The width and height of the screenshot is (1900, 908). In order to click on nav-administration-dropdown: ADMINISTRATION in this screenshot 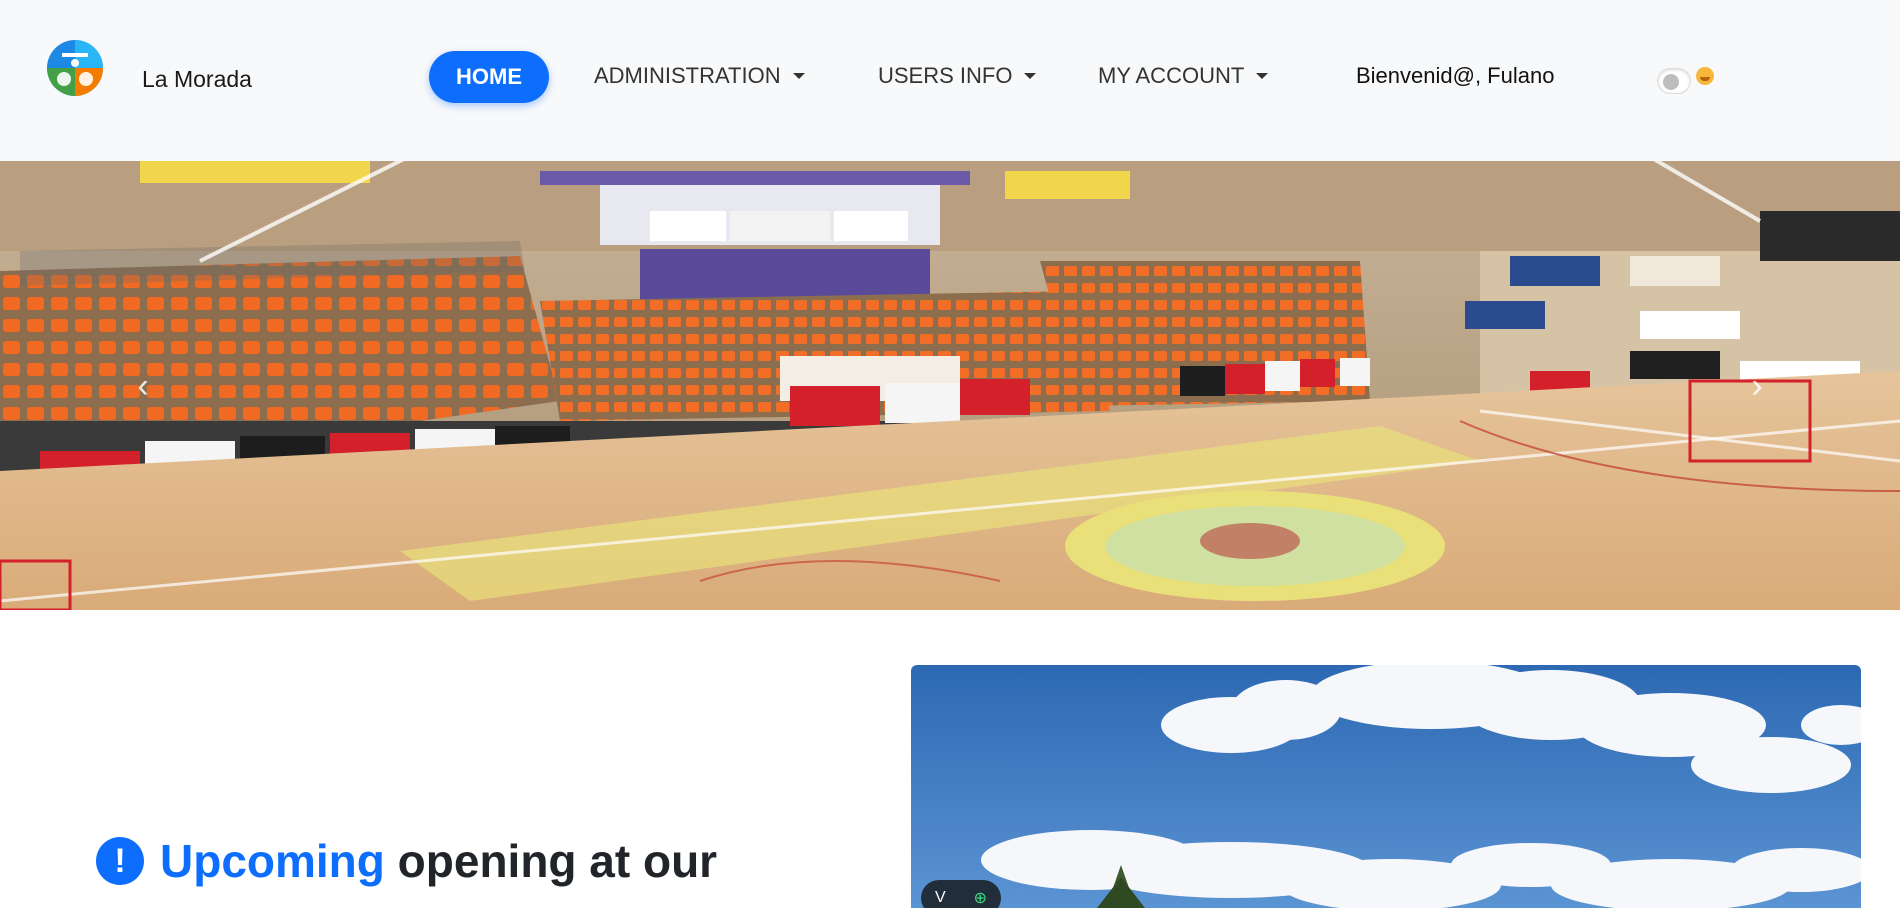, I will do `click(699, 76)`.